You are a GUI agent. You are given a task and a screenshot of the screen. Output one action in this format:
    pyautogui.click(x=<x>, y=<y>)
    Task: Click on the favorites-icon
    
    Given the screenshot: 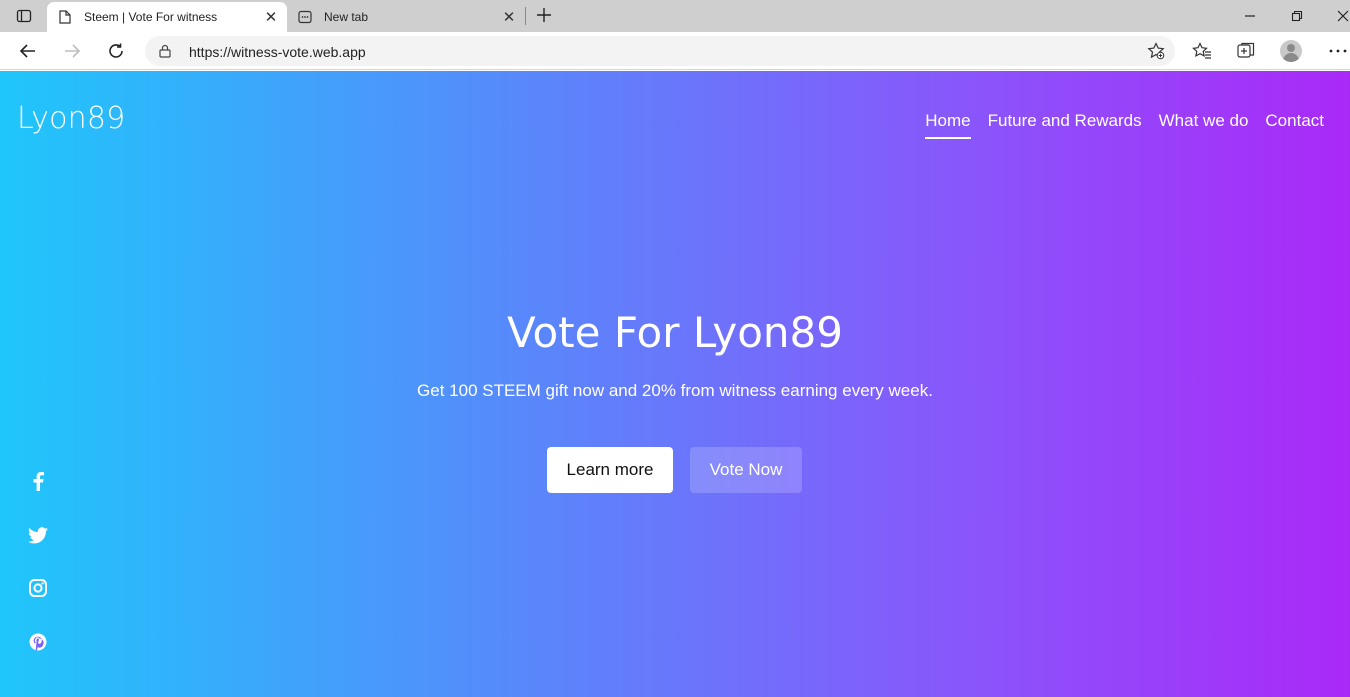 What is the action you would take?
    pyautogui.click(x=1202, y=51)
    